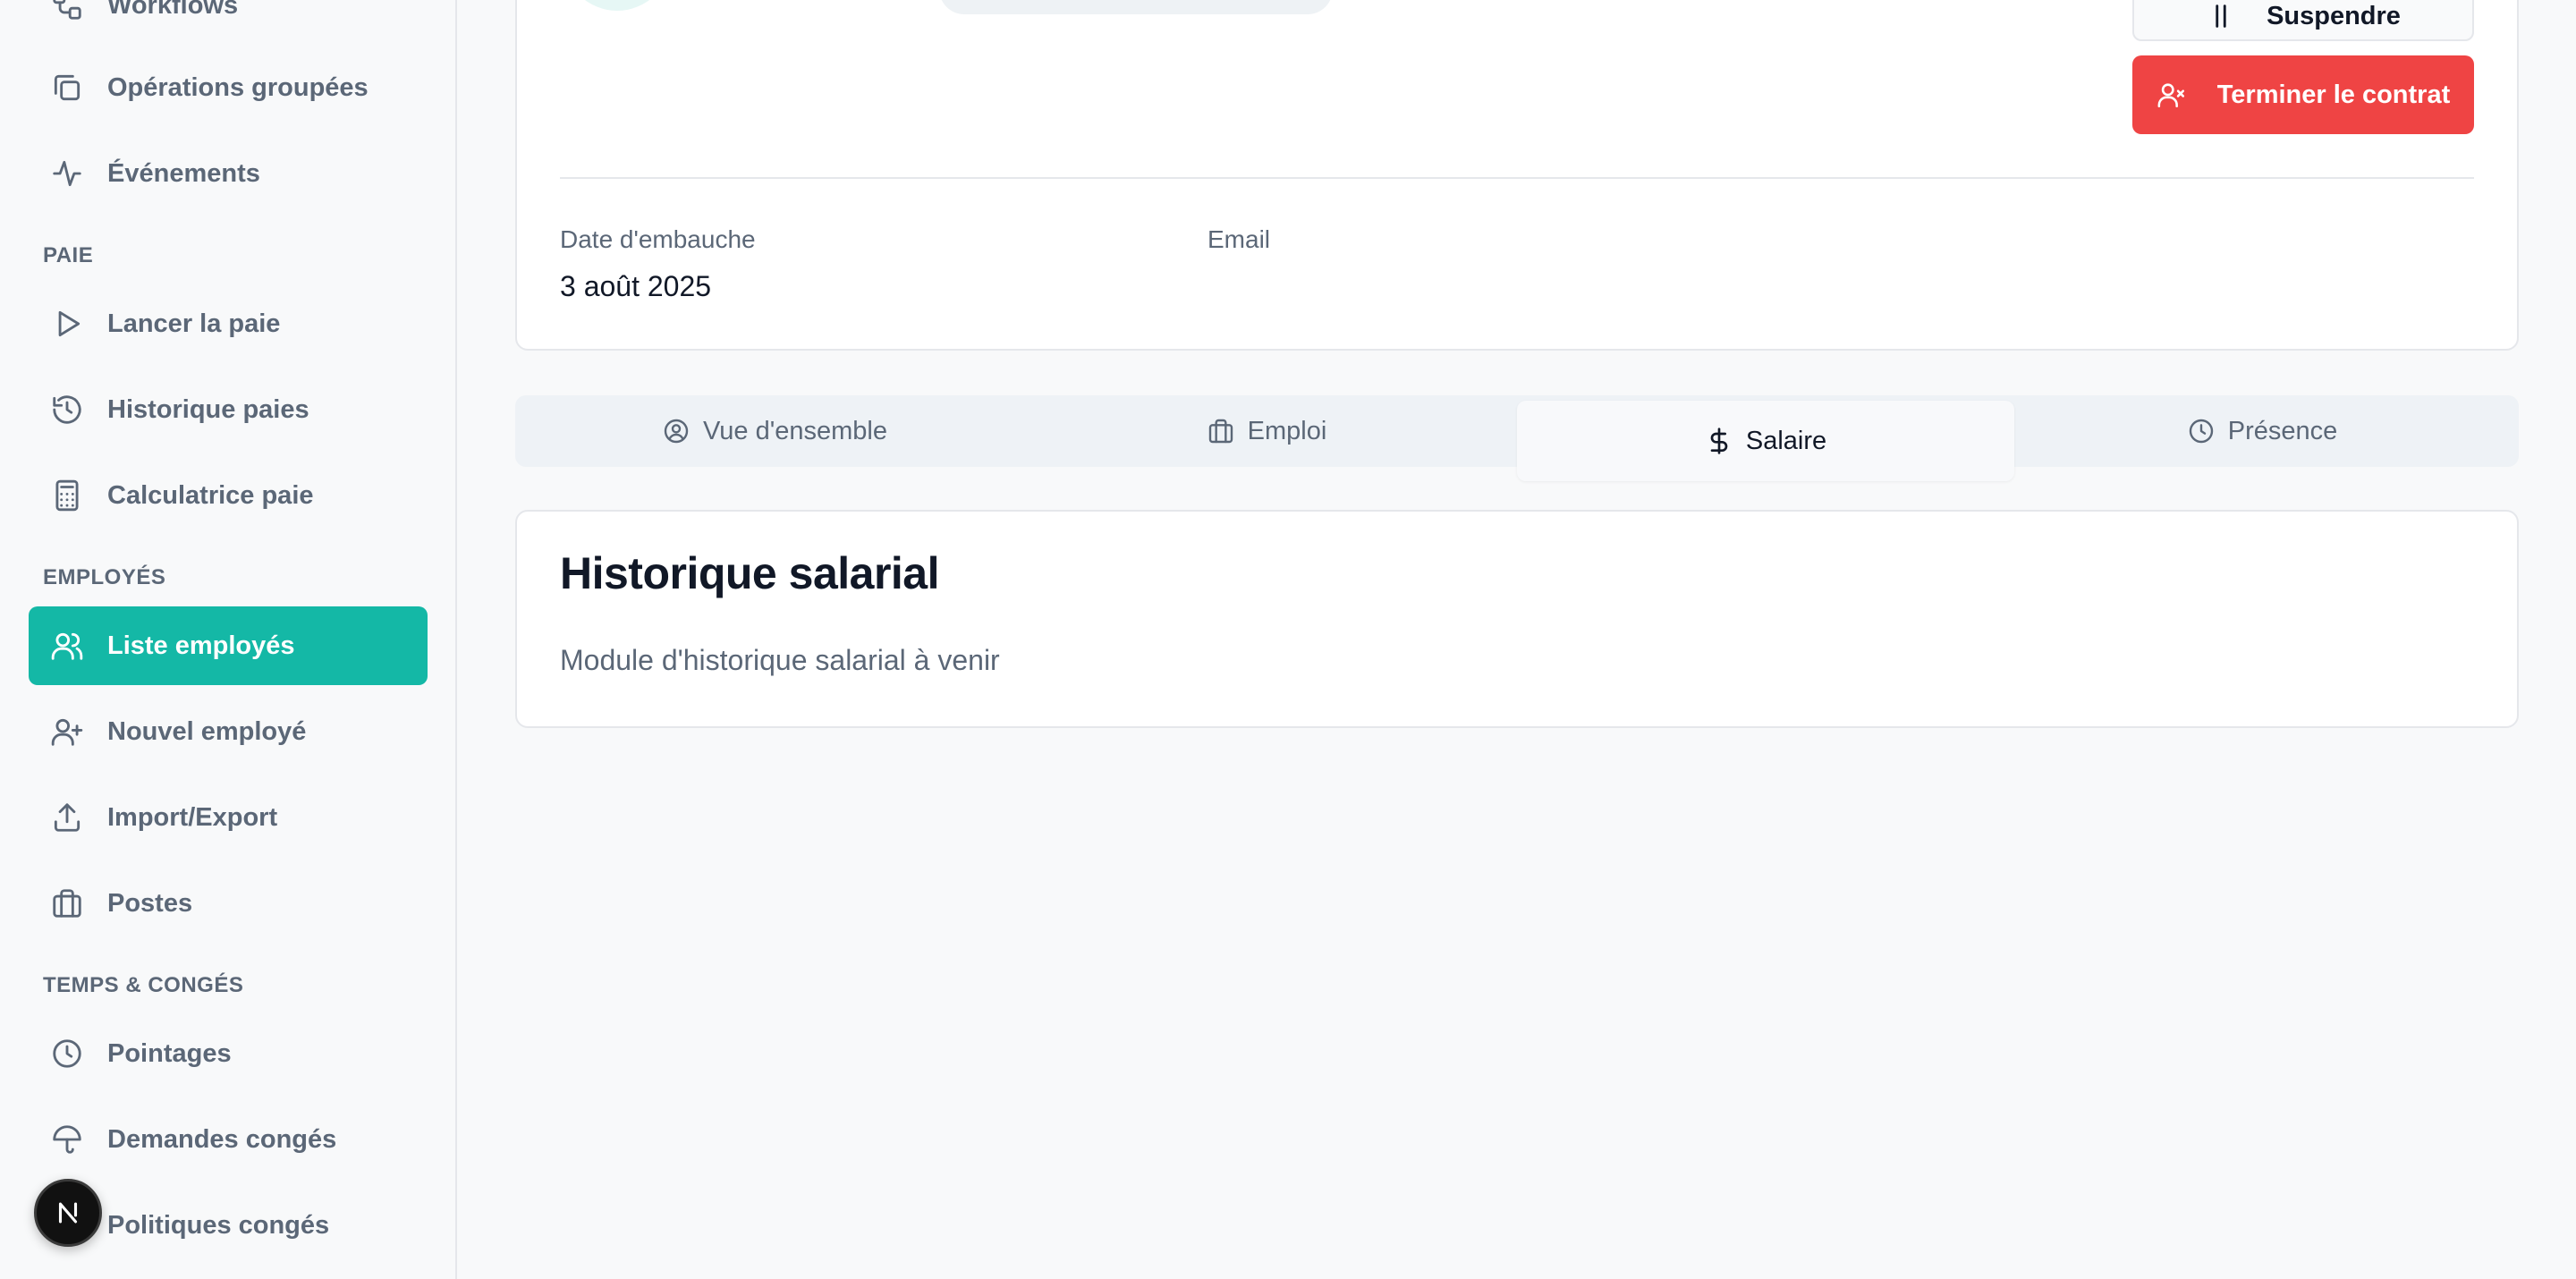  What do you see at coordinates (67, 10) in the screenshot?
I see `workflow-icon` at bounding box center [67, 10].